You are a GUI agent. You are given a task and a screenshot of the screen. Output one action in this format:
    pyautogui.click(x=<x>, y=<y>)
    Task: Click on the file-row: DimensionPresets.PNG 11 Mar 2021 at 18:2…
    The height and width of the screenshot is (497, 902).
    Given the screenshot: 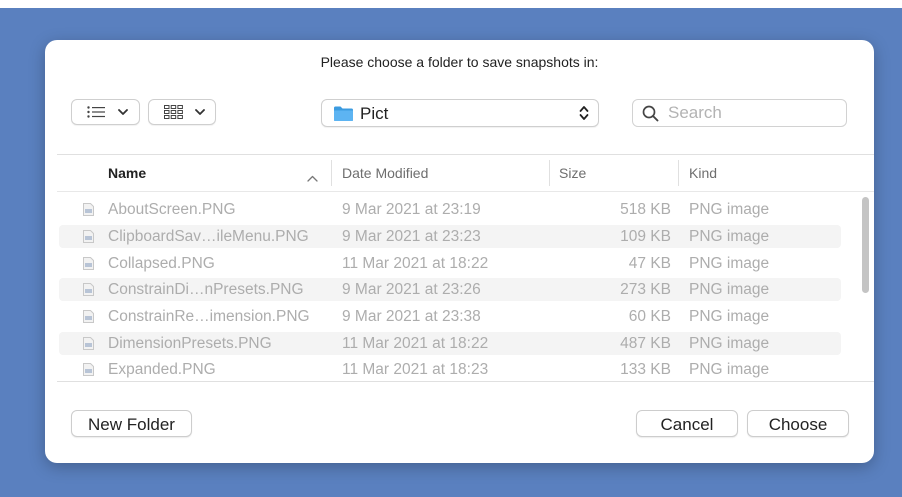 What is the action you would take?
    pyautogui.click(x=450, y=343)
    